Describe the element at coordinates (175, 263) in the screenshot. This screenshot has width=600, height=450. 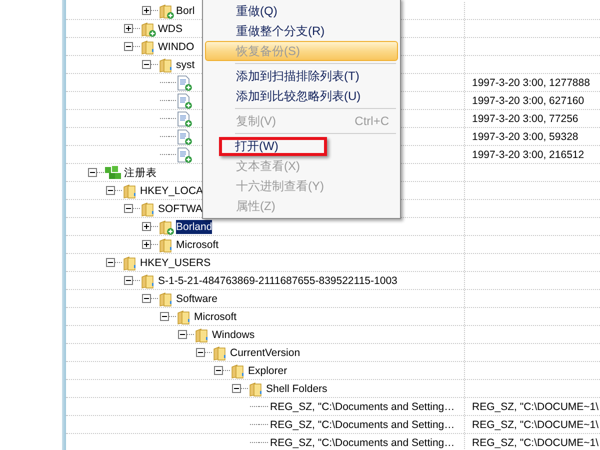
I see `tree-item-label: HKEY_USERS` at that location.